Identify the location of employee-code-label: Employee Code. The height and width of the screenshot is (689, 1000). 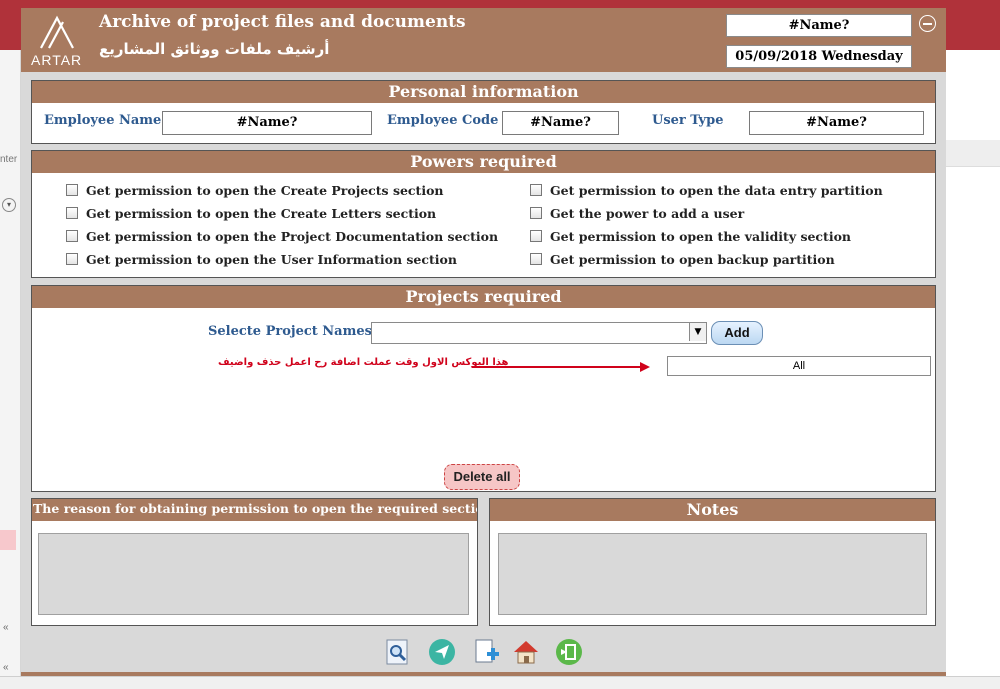
(443, 120).